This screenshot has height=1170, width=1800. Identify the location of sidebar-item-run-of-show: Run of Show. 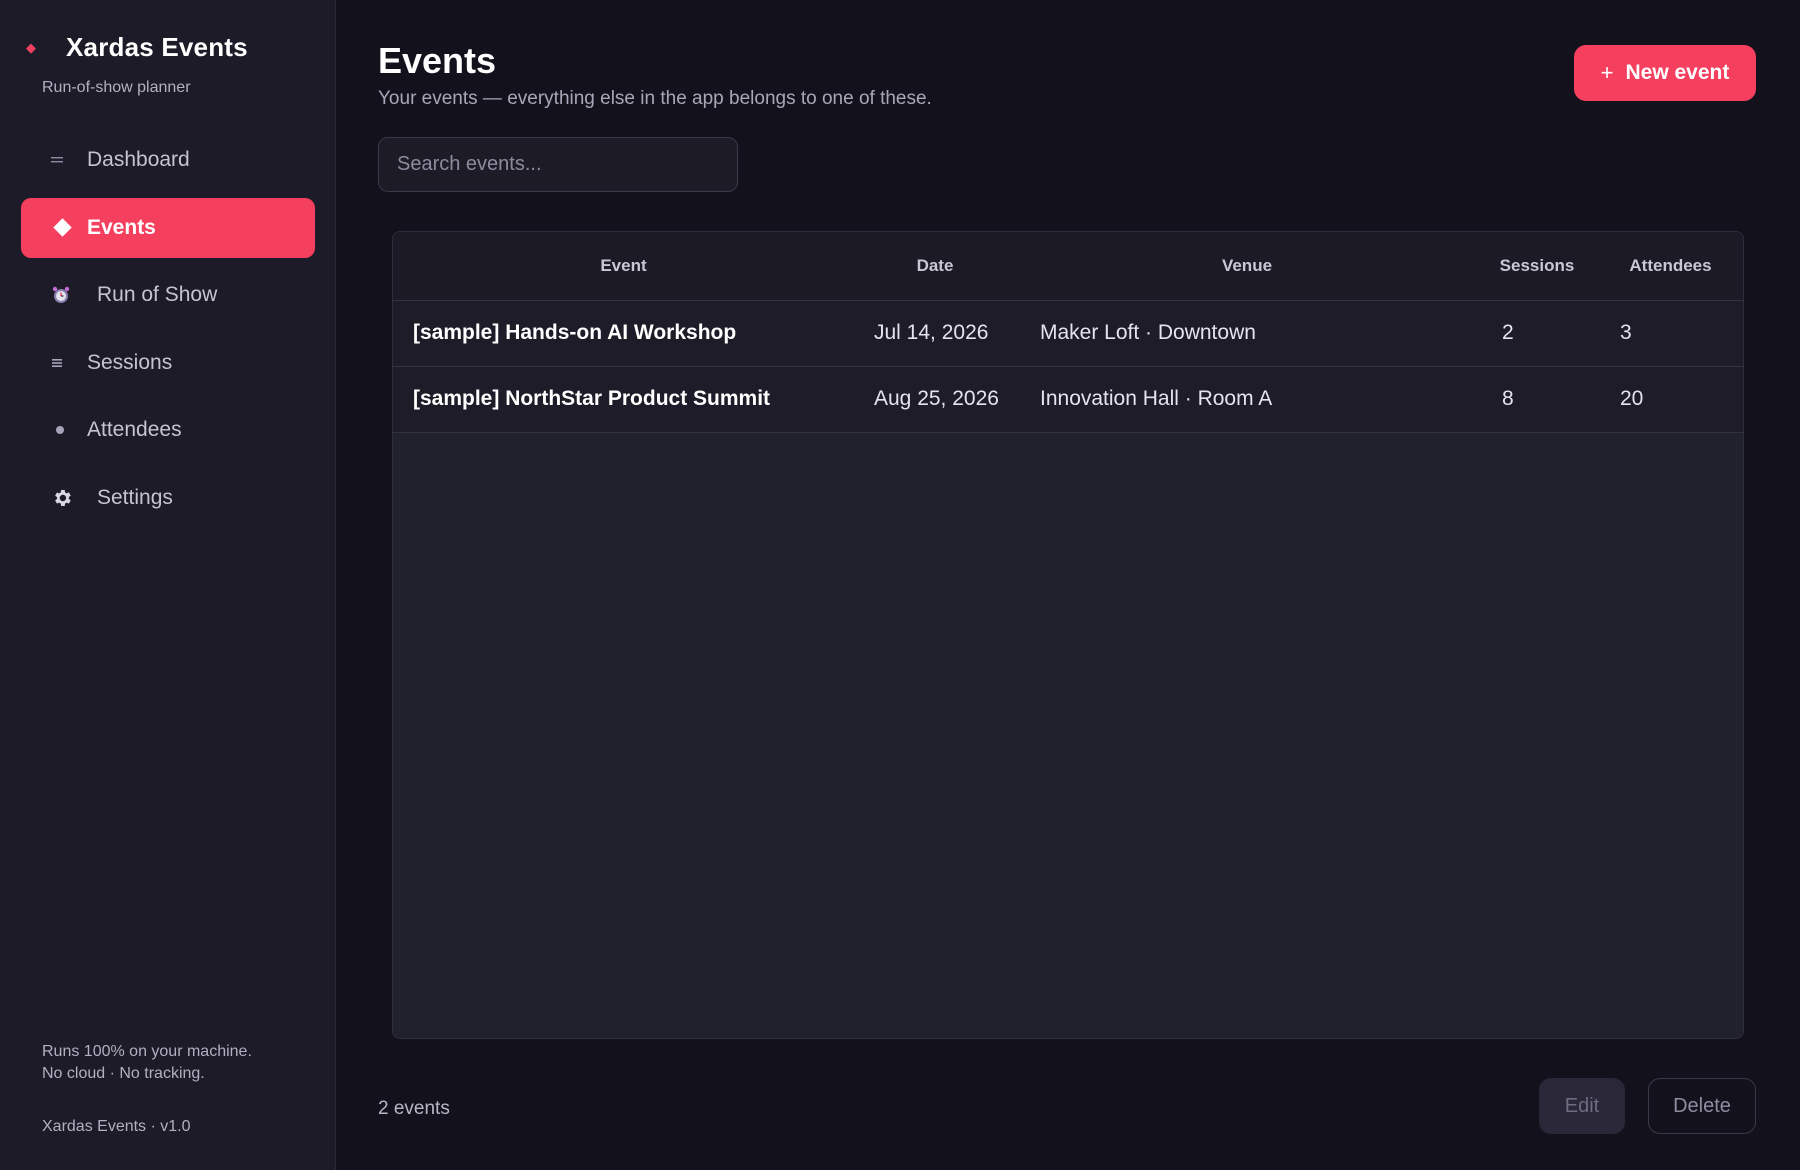
(168, 295).